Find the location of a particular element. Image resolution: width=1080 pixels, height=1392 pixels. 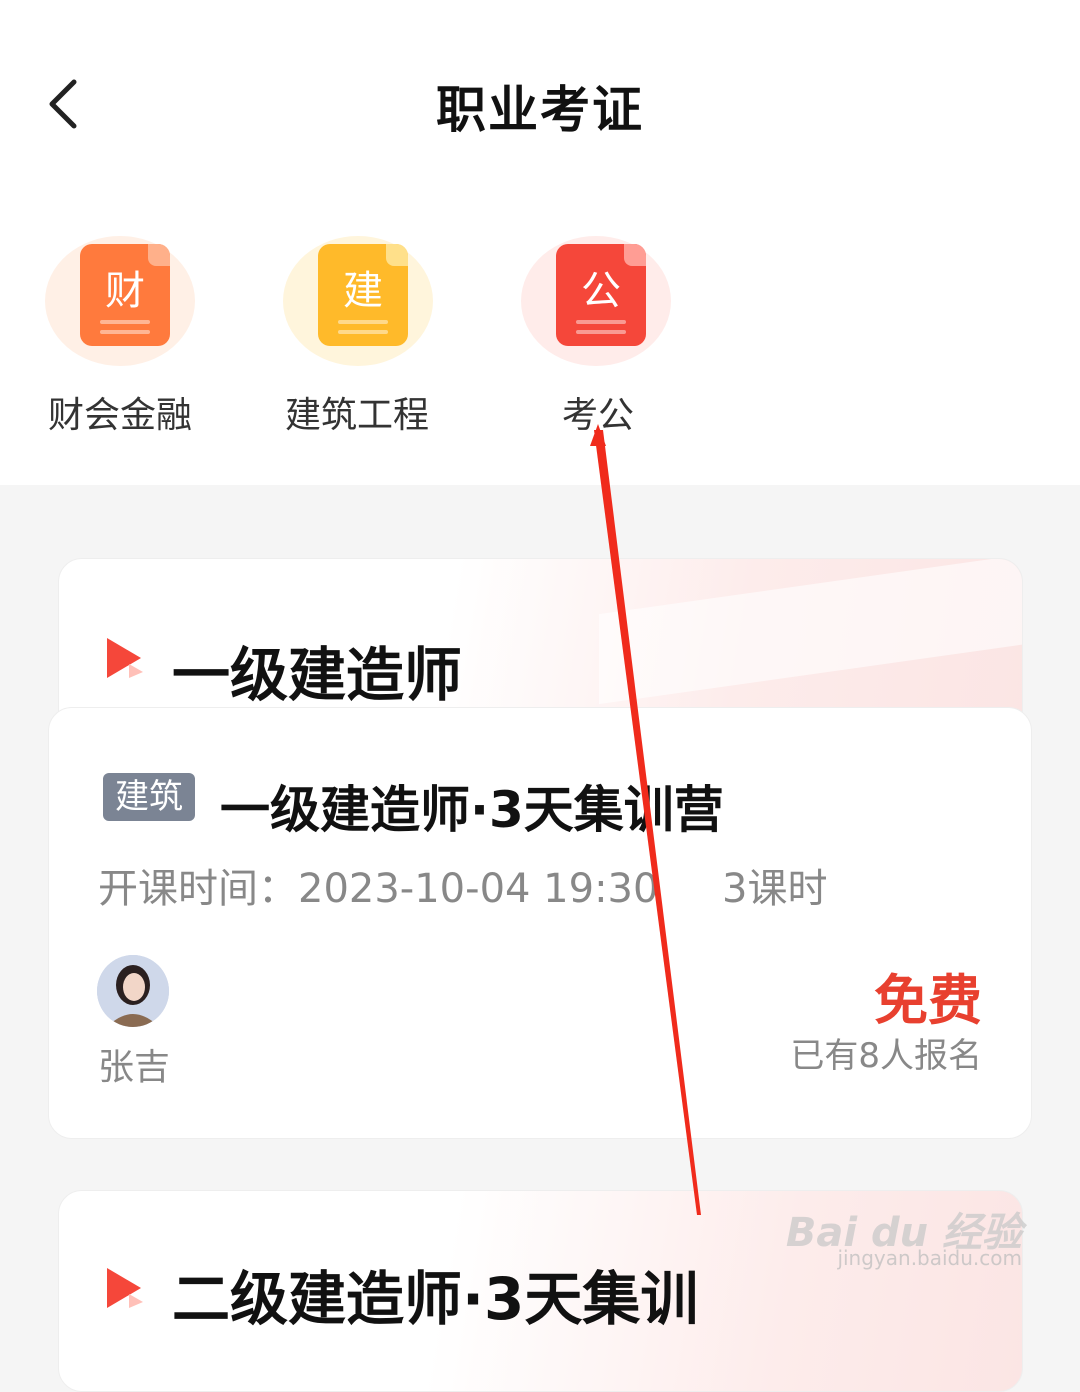

annotation-arrow-icon is located at coordinates (645, 819).